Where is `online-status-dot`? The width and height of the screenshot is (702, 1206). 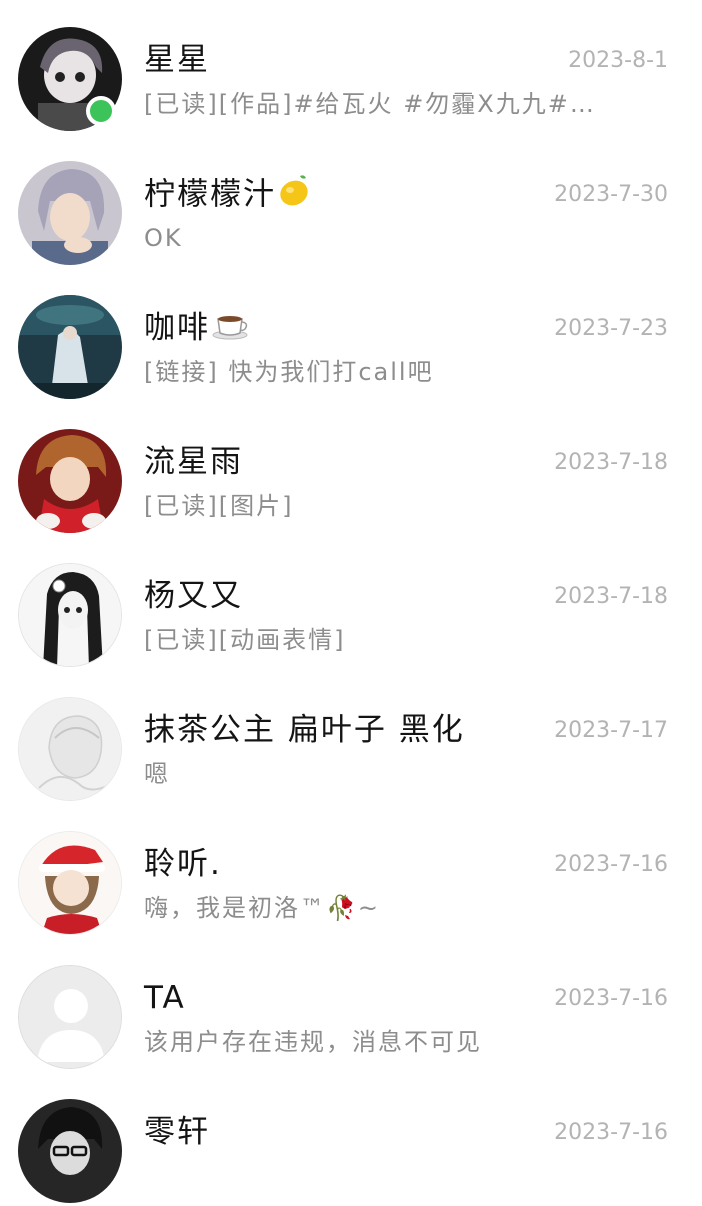 online-status-dot is located at coordinates (101, 111).